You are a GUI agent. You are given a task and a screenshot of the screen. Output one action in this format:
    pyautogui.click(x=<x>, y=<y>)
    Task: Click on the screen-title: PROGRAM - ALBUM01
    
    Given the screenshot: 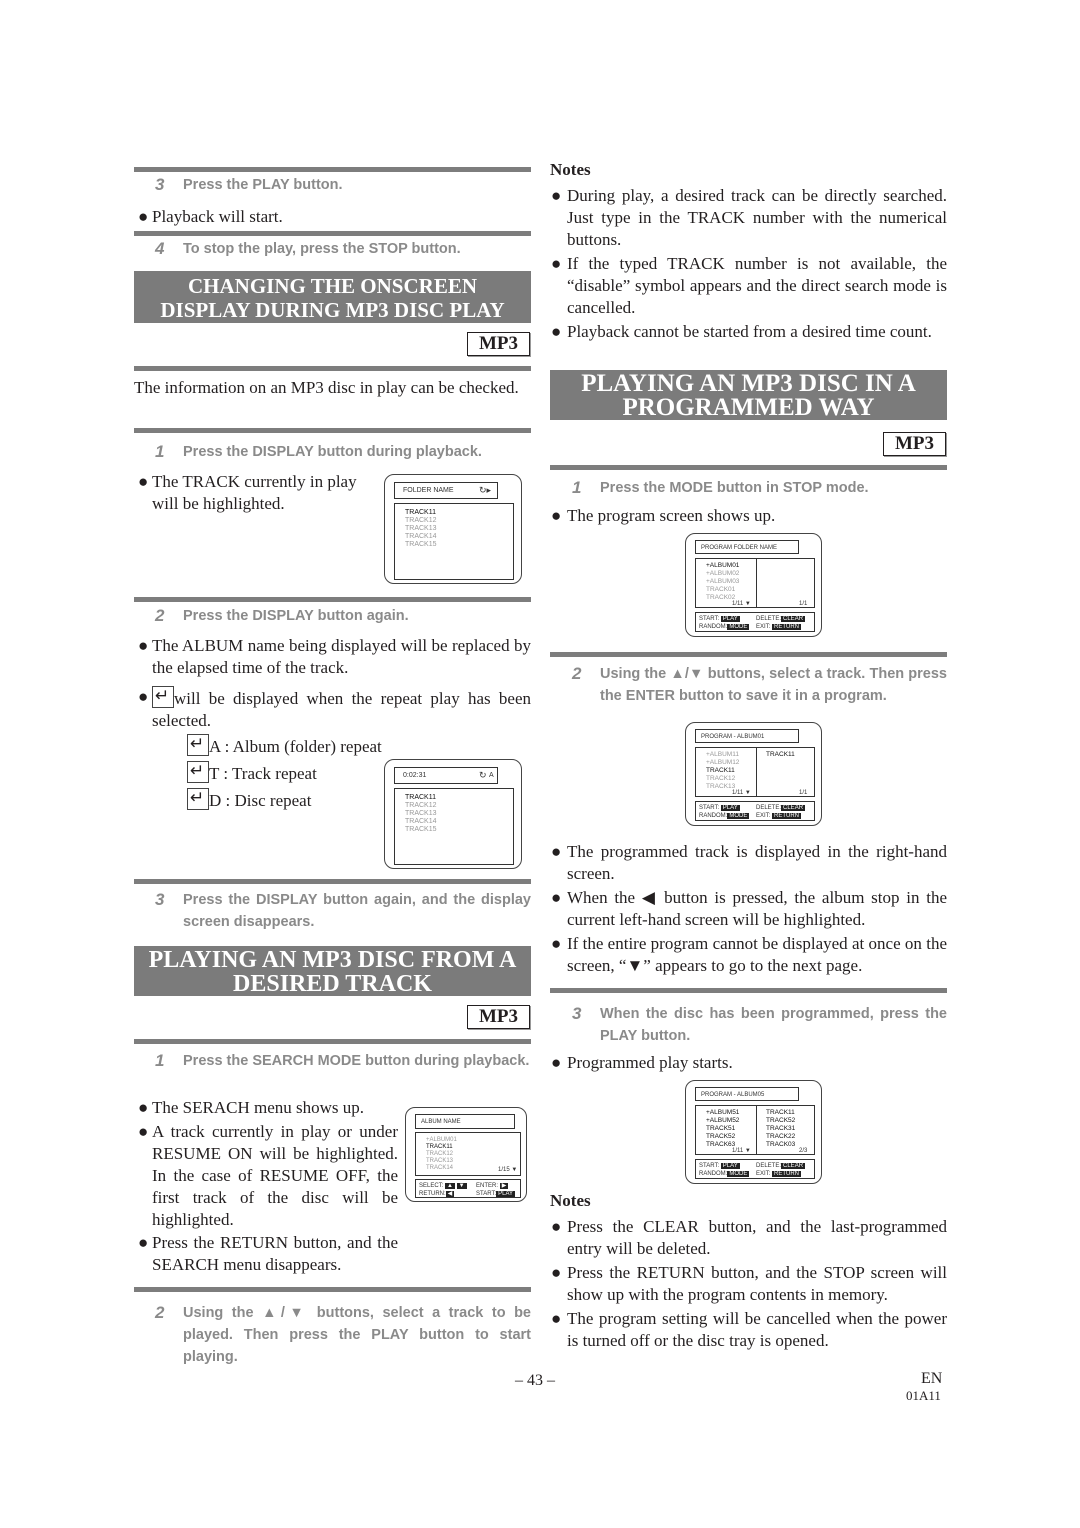 What is the action you would take?
    pyautogui.click(x=733, y=737)
    